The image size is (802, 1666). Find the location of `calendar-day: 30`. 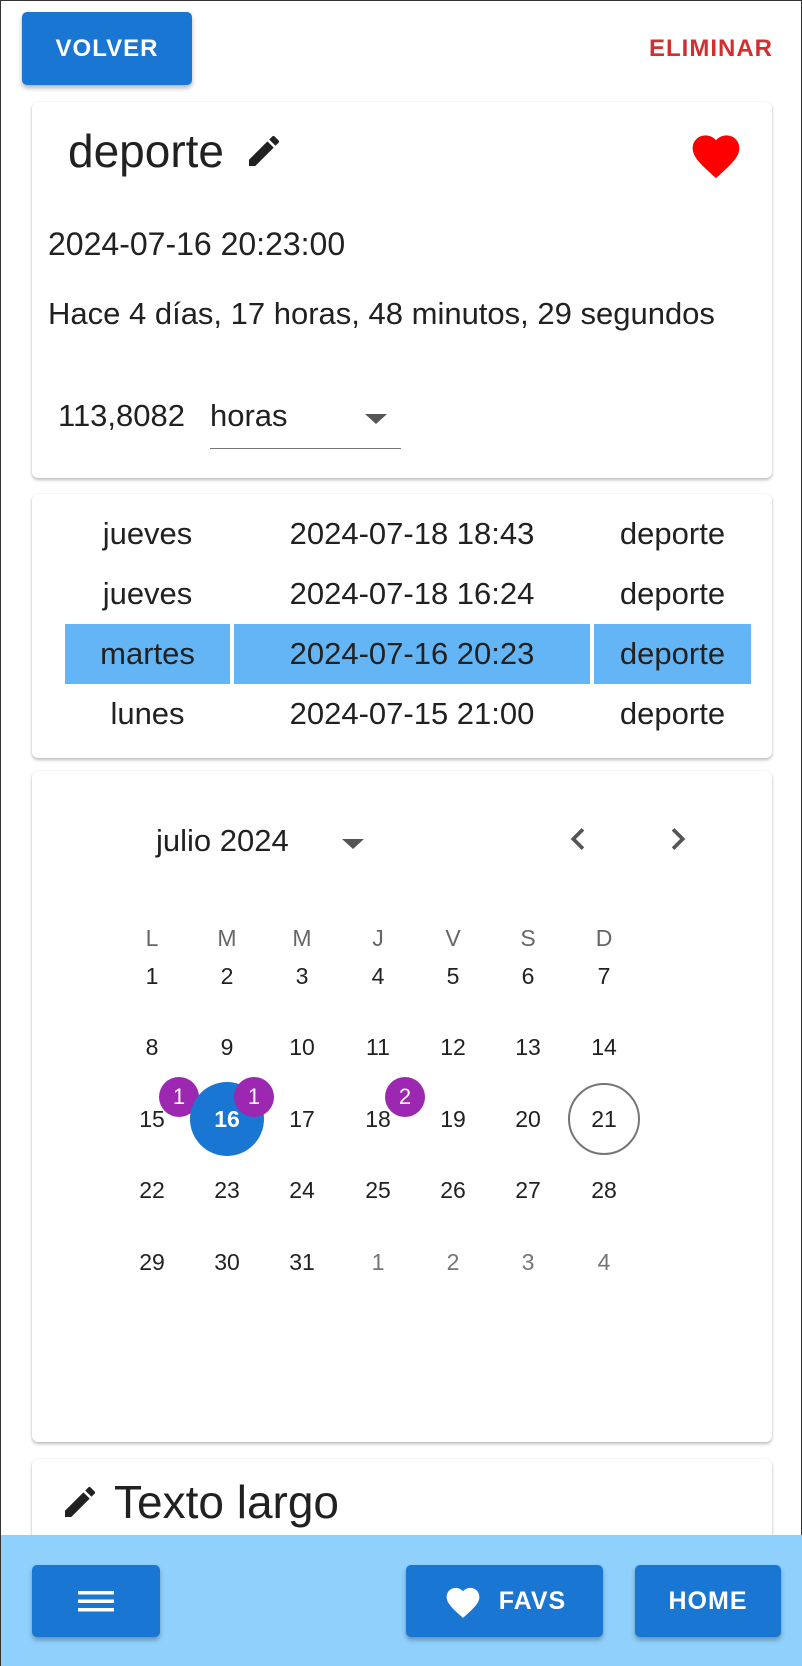

calendar-day: 30 is located at coordinates (227, 1262).